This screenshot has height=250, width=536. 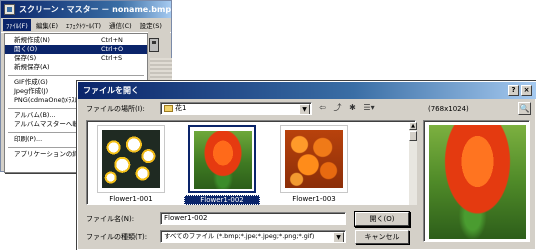 What do you see at coordinates (151, 25) in the screenshot?
I see `menu-settings: 設定(S)` at bounding box center [151, 25].